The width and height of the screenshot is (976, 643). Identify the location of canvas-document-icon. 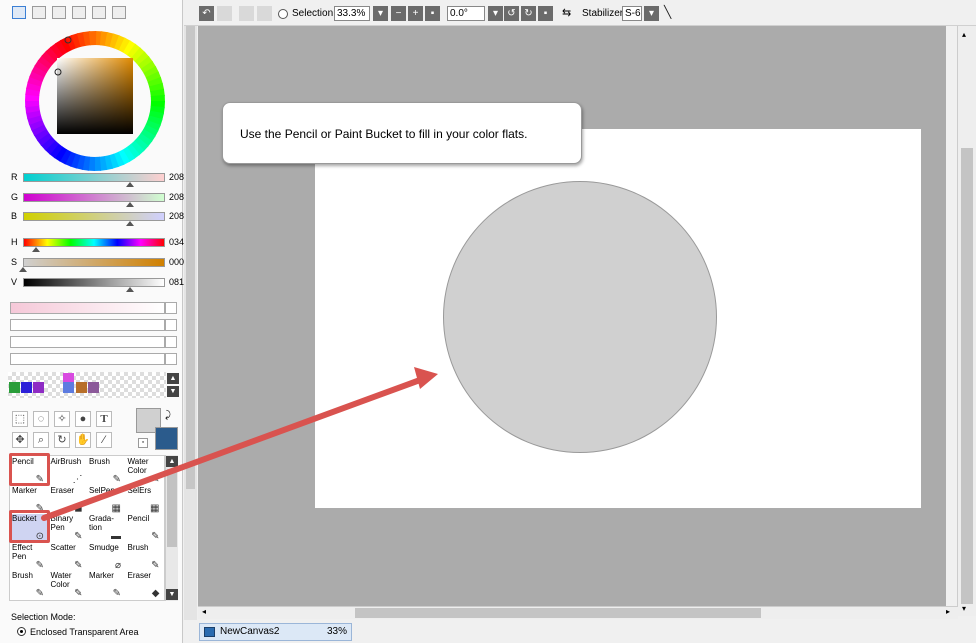
(209, 632).